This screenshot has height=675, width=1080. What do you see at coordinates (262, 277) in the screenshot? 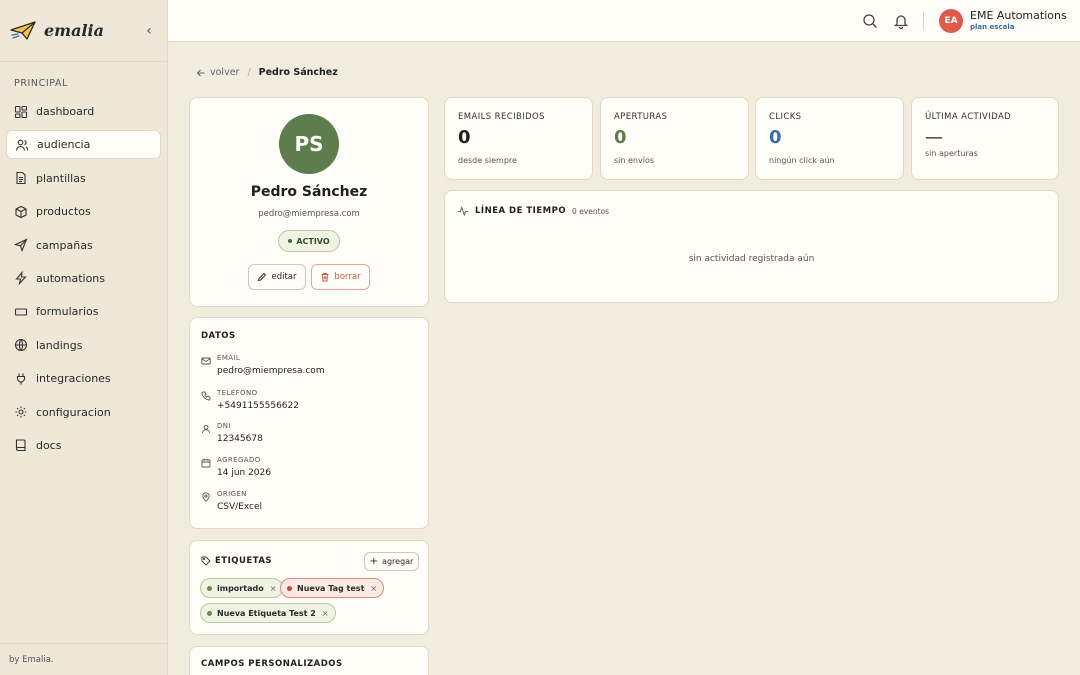
I see `pencil-icon` at bounding box center [262, 277].